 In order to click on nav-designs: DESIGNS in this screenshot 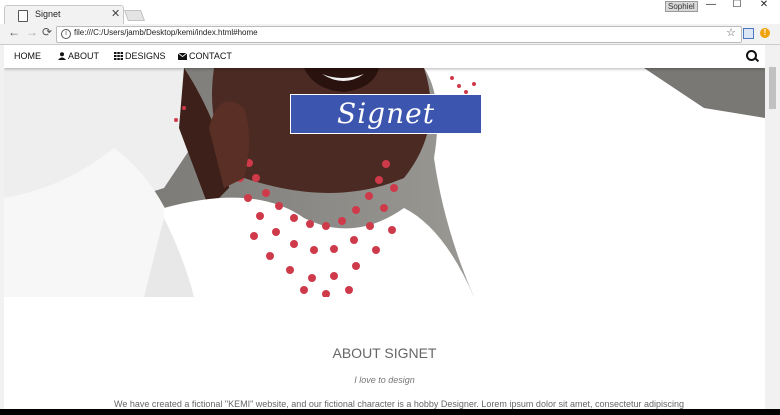, I will do `click(140, 56)`.